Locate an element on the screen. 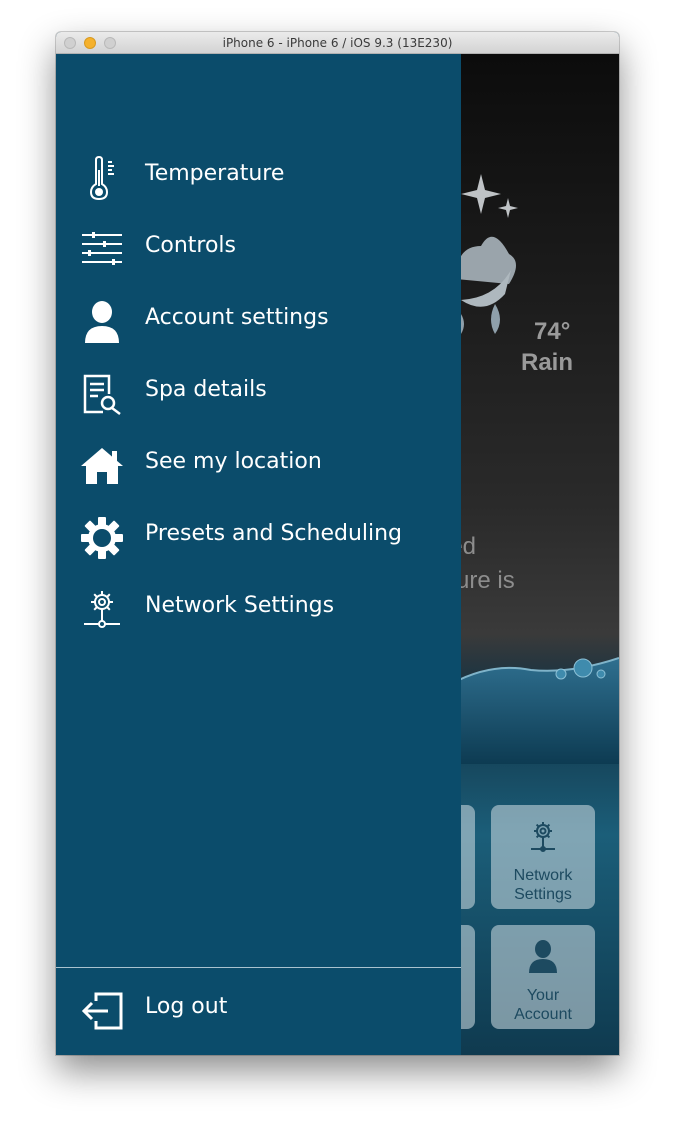 This screenshot has width=675, height=1135. network-settings-tile: Network Settings is located at coordinates (543, 857).